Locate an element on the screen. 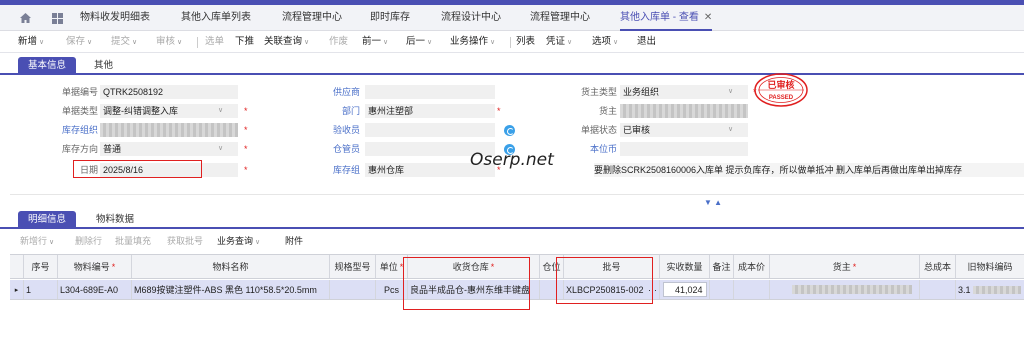 The height and width of the screenshot is (351, 1024). bill-type-label: 单据类型 is located at coordinates (79, 111).